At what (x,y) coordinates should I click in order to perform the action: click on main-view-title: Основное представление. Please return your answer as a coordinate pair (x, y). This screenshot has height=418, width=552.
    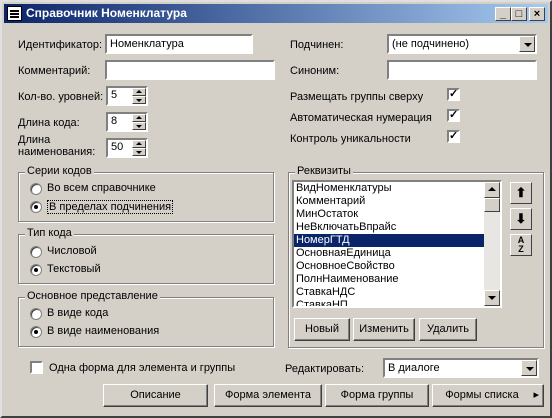
    Looking at the image, I should click on (92, 296).